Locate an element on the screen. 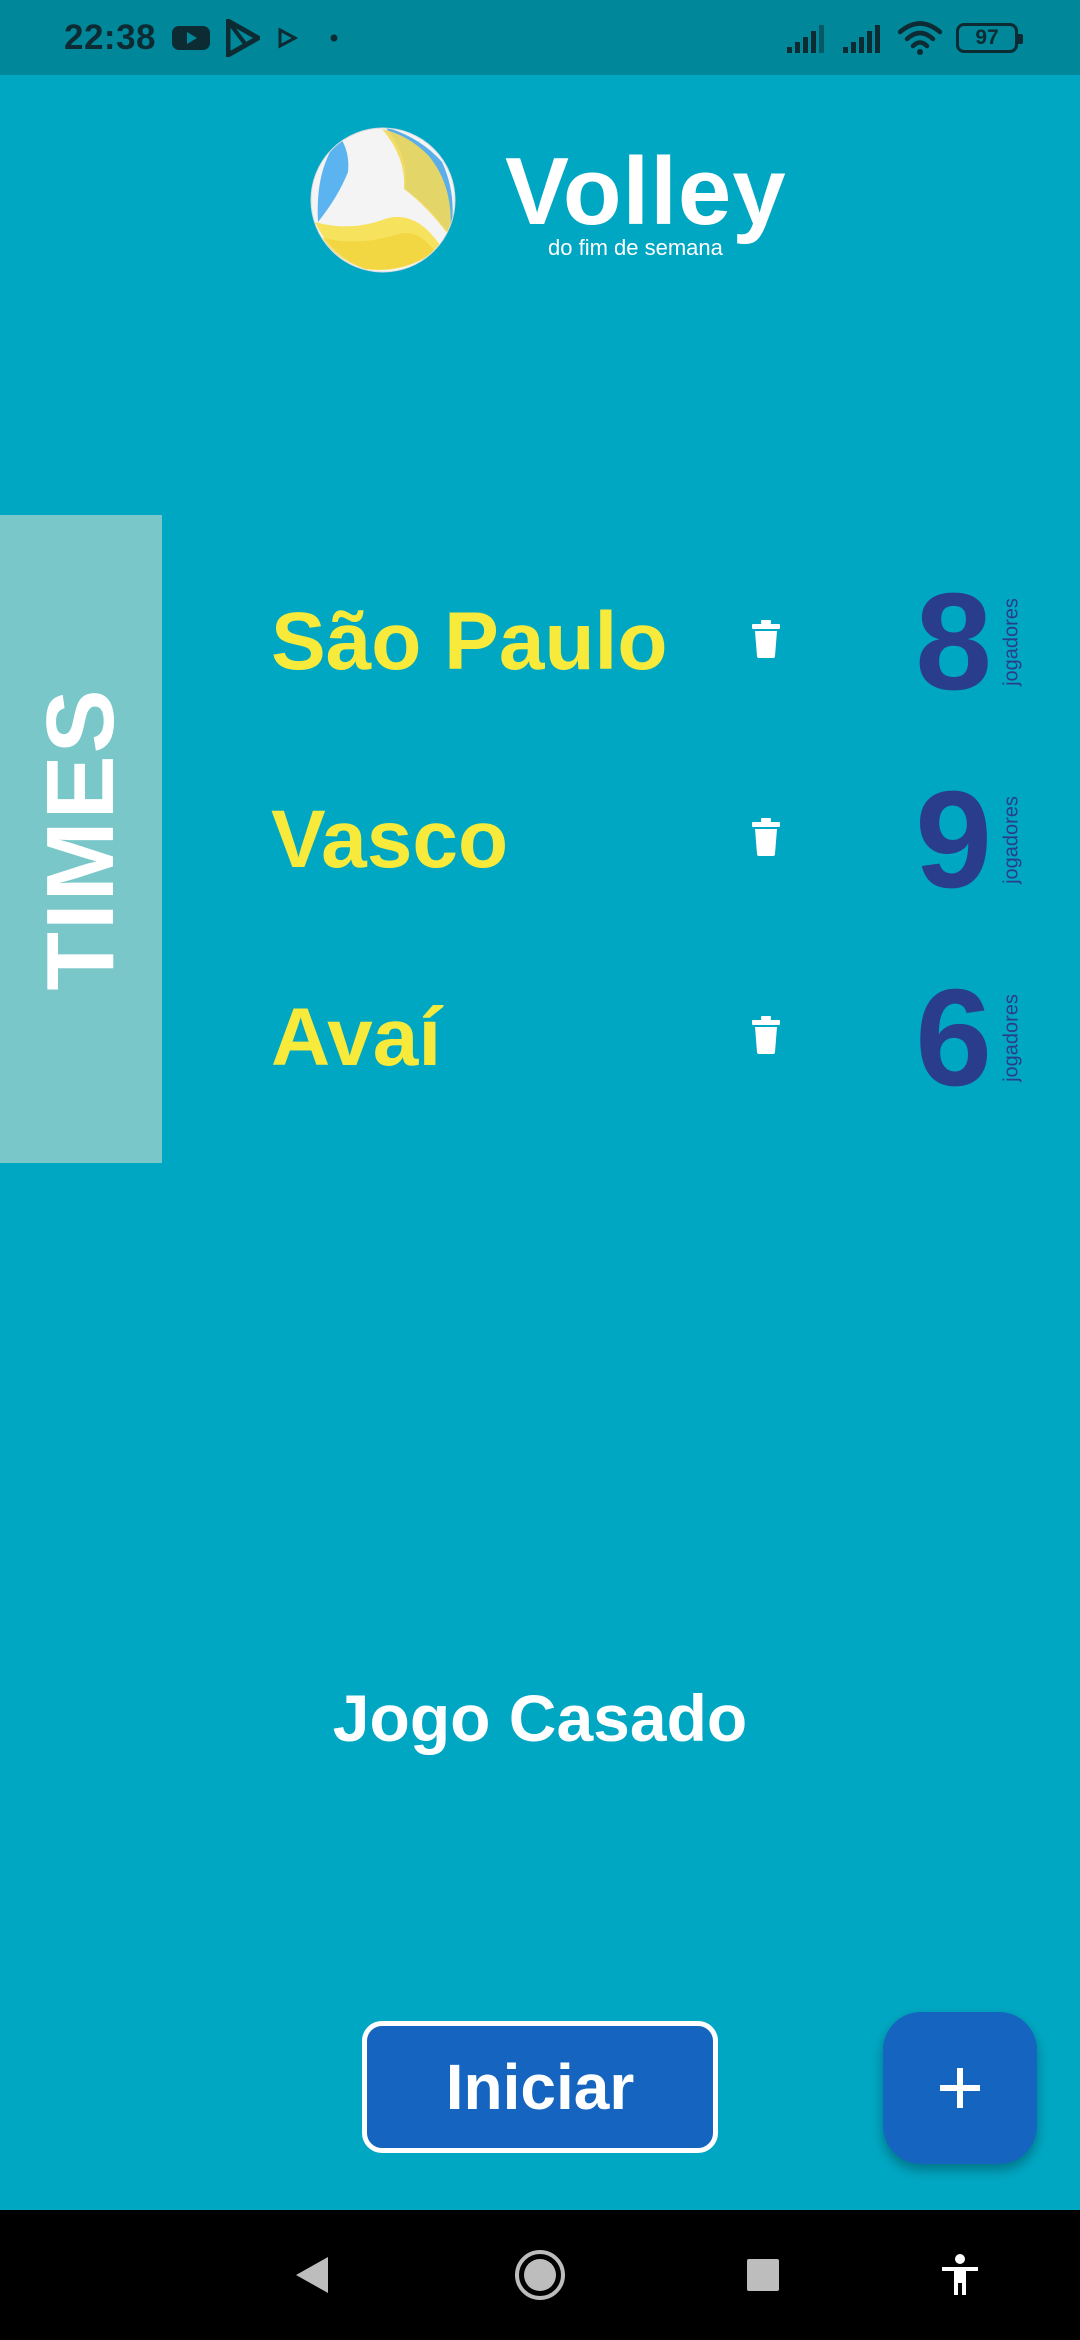 The height and width of the screenshot is (2340, 1080). notification-icons is located at coordinates (258, 37).